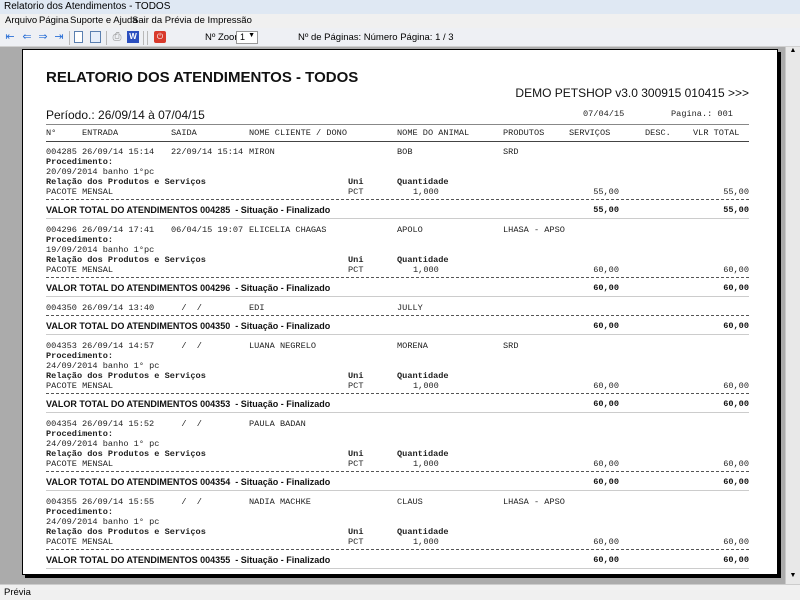 Image resolution: width=800 pixels, height=600 pixels. I want to click on record-id: 004353, so click(61, 346).